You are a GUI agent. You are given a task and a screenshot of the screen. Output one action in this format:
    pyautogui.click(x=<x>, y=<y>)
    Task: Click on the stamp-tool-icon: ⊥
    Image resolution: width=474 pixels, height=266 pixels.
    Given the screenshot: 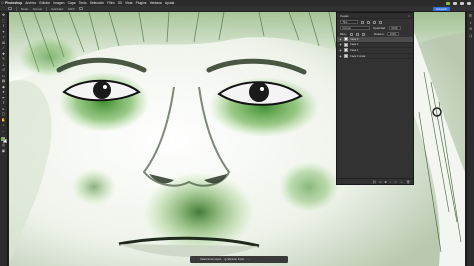 What is the action you would take?
    pyautogui.click(x=3, y=65)
    